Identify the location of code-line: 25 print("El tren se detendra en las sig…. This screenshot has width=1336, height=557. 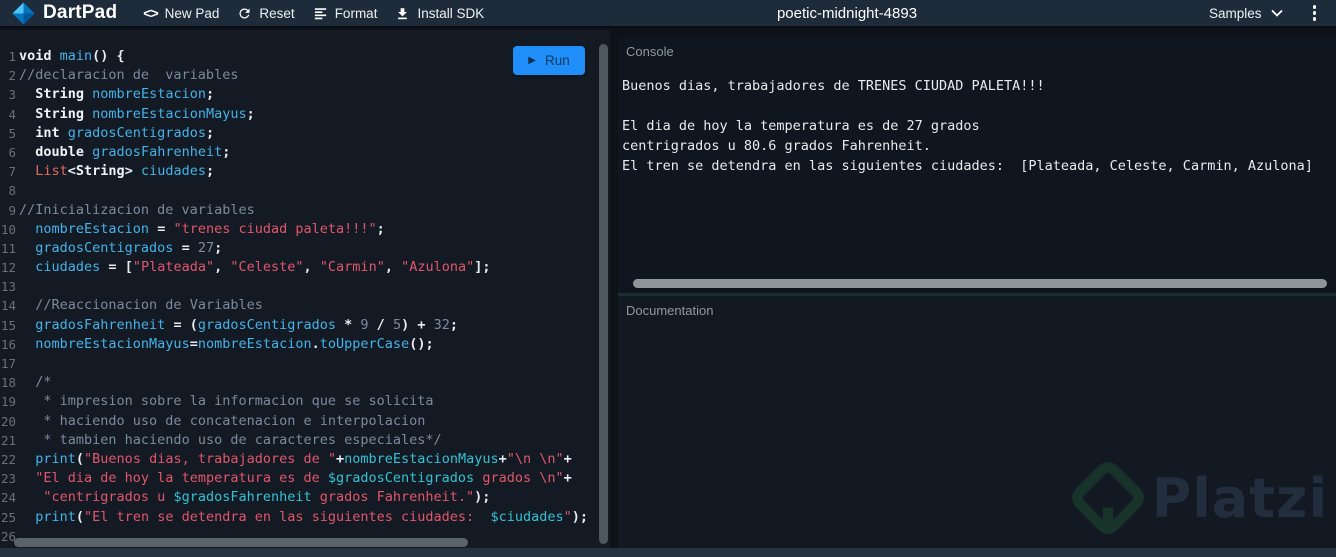
(305, 517).